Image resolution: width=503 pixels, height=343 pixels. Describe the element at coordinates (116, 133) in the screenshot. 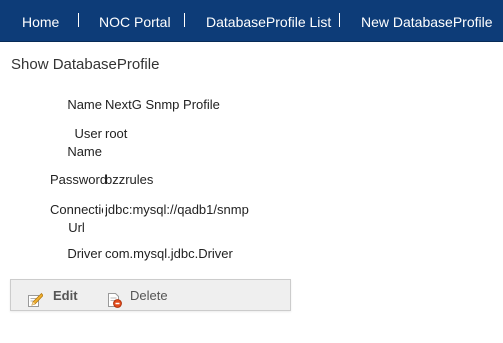

I see `property-value-user-name: root` at that location.